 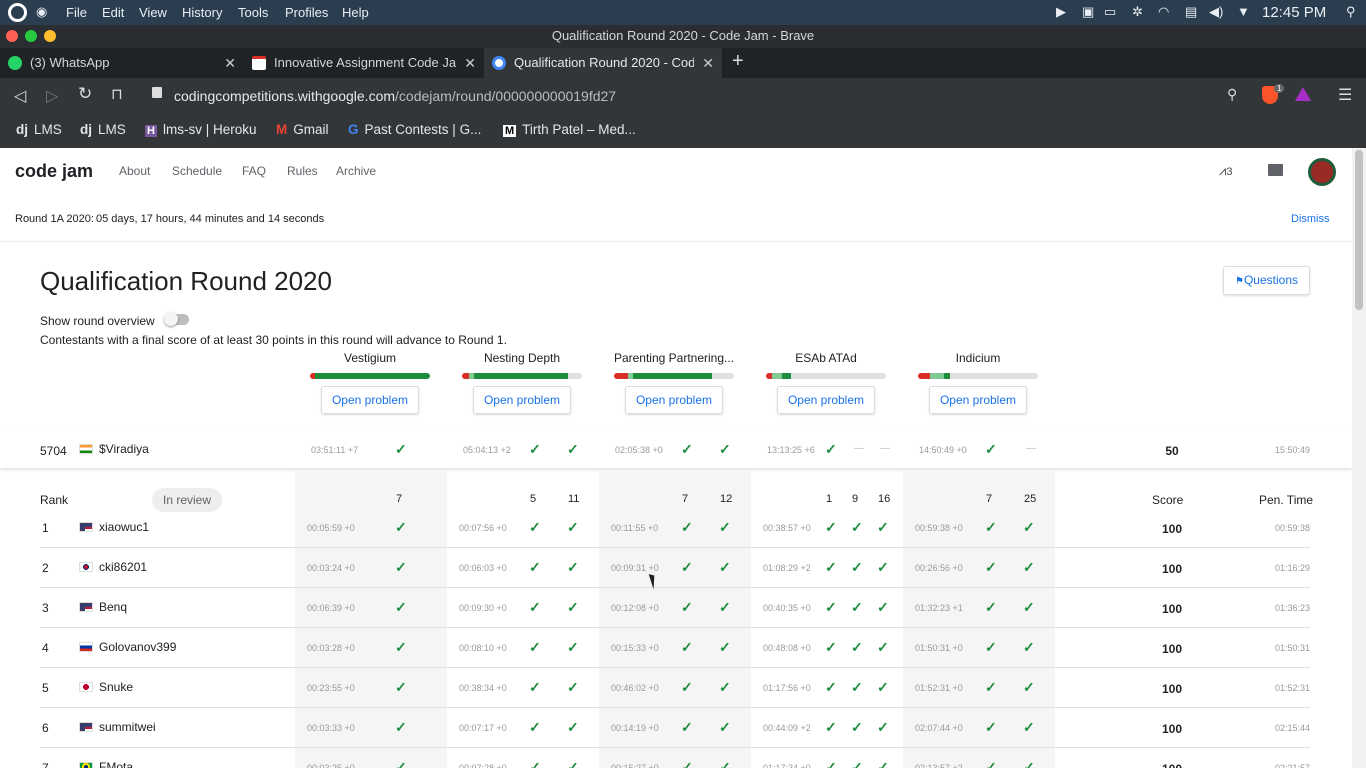 I want to click on bookmark-heroku: Hlms-sv | Heroku, so click(x=200, y=129).